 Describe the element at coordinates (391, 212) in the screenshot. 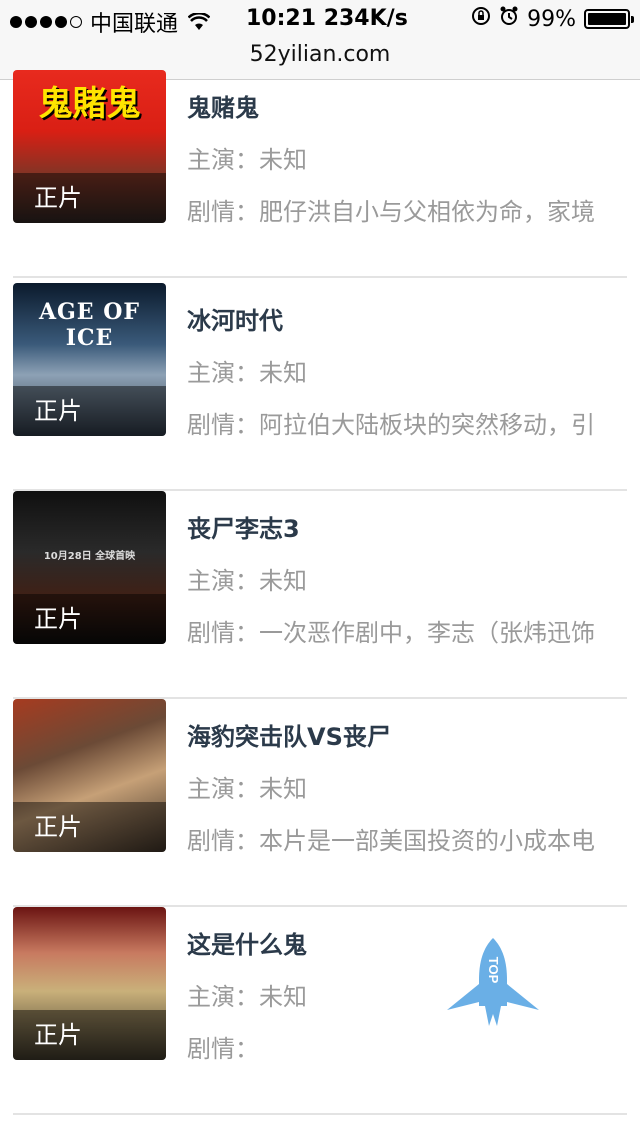

I see `movie-plot: 剧情：肥仔洪自小与父相依为命，家境` at that location.